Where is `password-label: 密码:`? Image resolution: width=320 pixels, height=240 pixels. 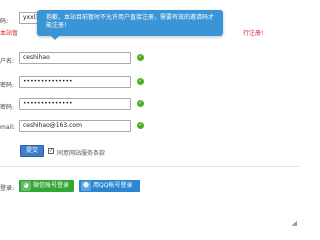
password-label: 密码: is located at coordinates (7, 85).